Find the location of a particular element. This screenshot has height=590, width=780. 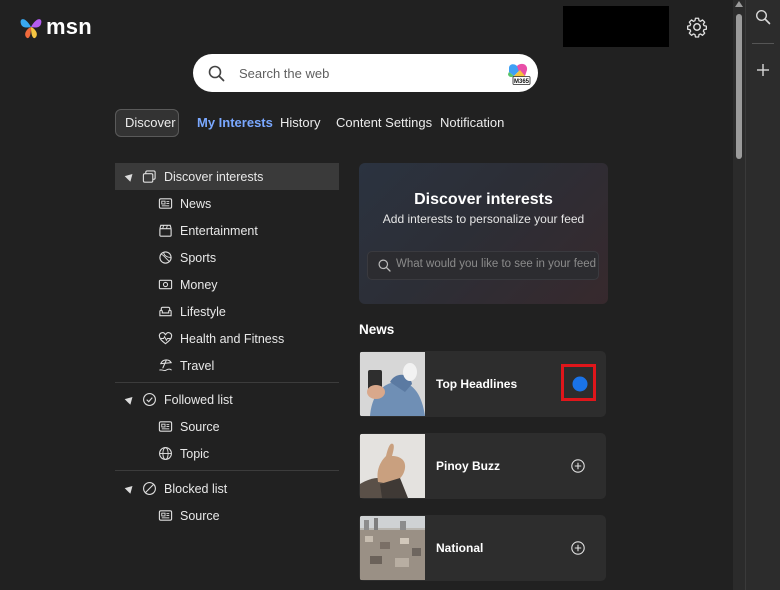

sidebar-item-travel: Travel is located at coordinates (227, 365).